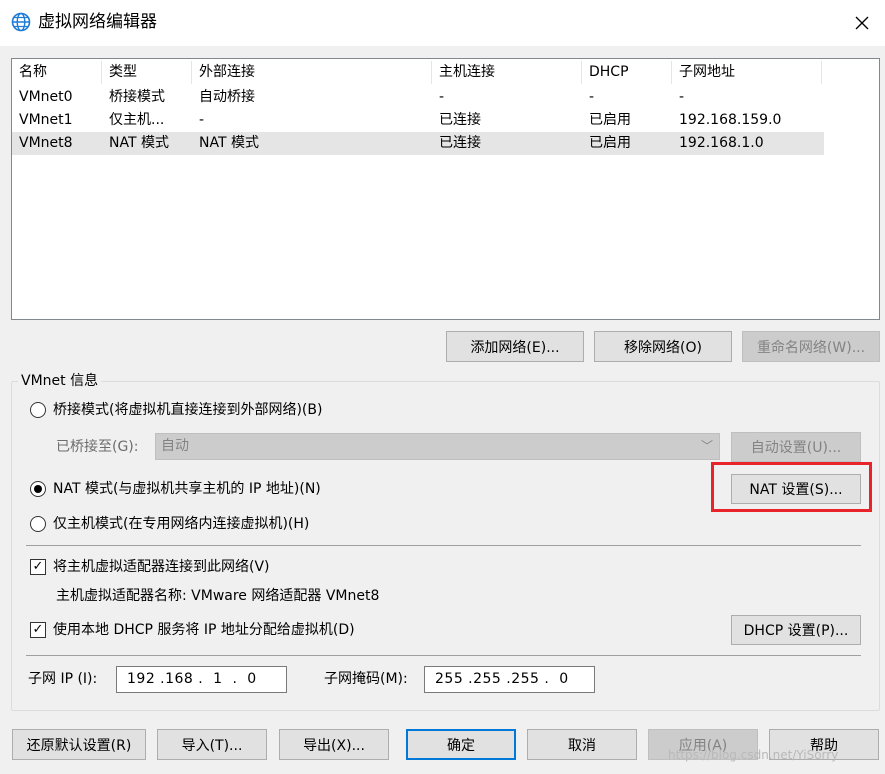  I want to click on cell-type: 桥接模式, so click(137, 97).